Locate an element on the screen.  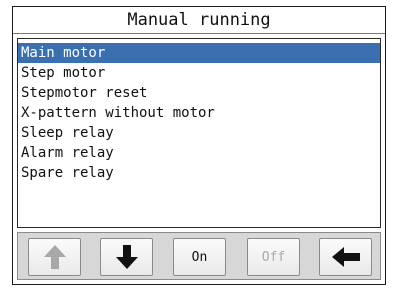
list-item-main-motor: Main motor is located at coordinates (199, 53).